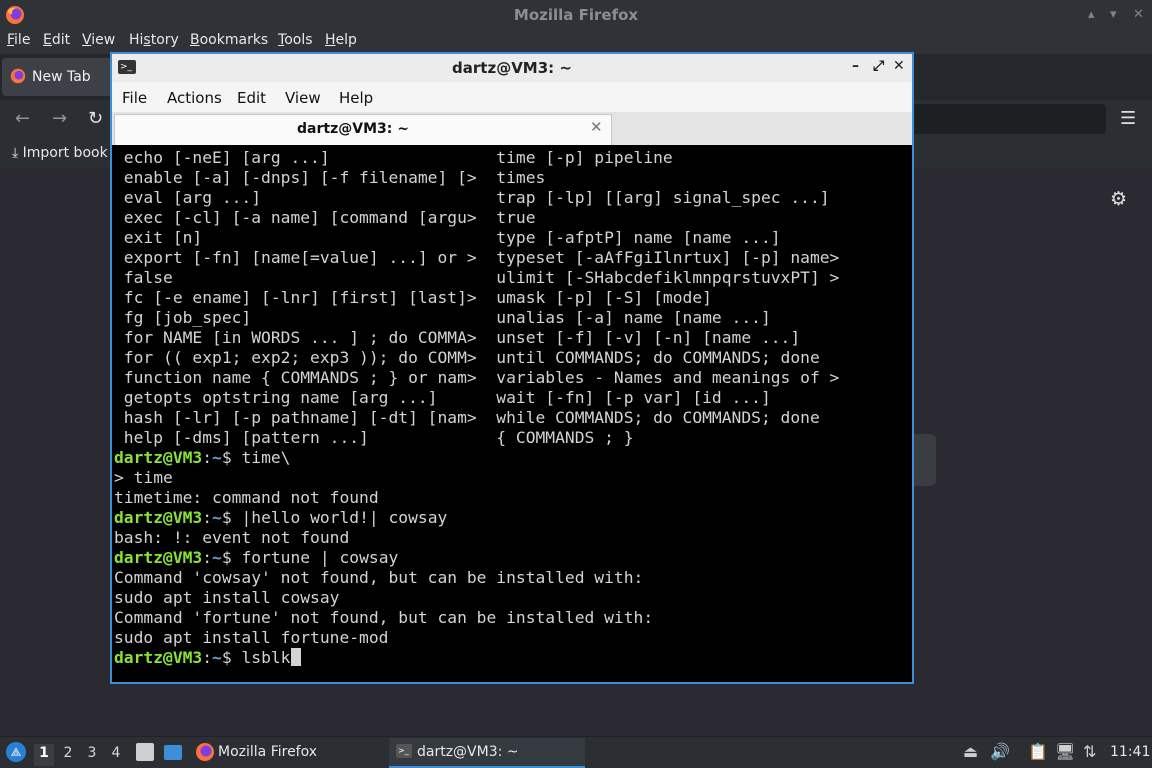 The width and height of the screenshot is (1152, 768). Describe the element at coordinates (92, 755) in the screenshot. I see `workspace-3: 3` at that location.